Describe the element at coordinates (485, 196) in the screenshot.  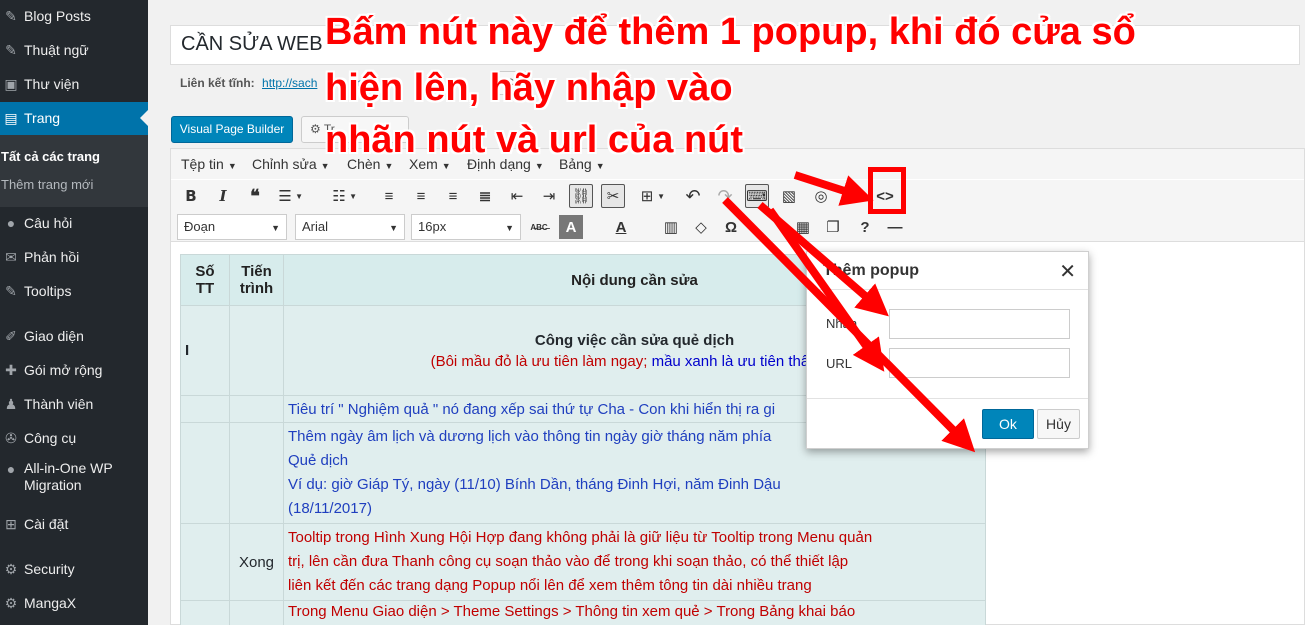
I see `align-justify-icon: ≣` at that location.